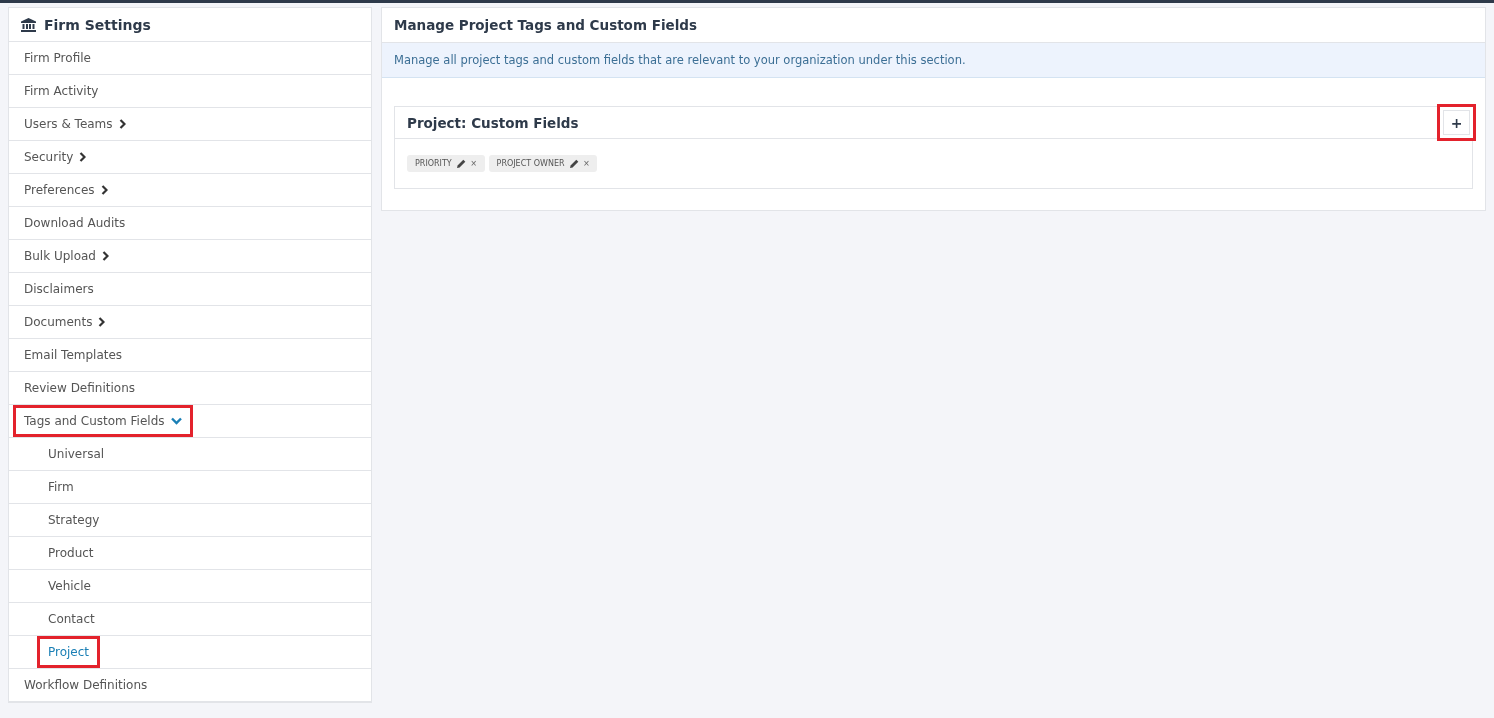 The height and width of the screenshot is (718, 1494). Describe the element at coordinates (433, 163) in the screenshot. I see `tag-label: PRIORITY` at that location.